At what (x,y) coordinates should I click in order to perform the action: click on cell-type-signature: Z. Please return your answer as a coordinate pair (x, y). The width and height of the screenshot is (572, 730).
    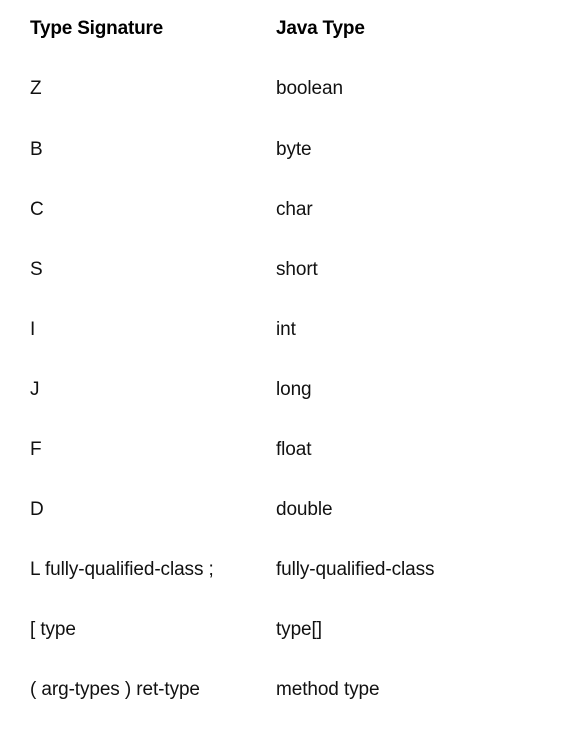
    Looking at the image, I should click on (36, 88).